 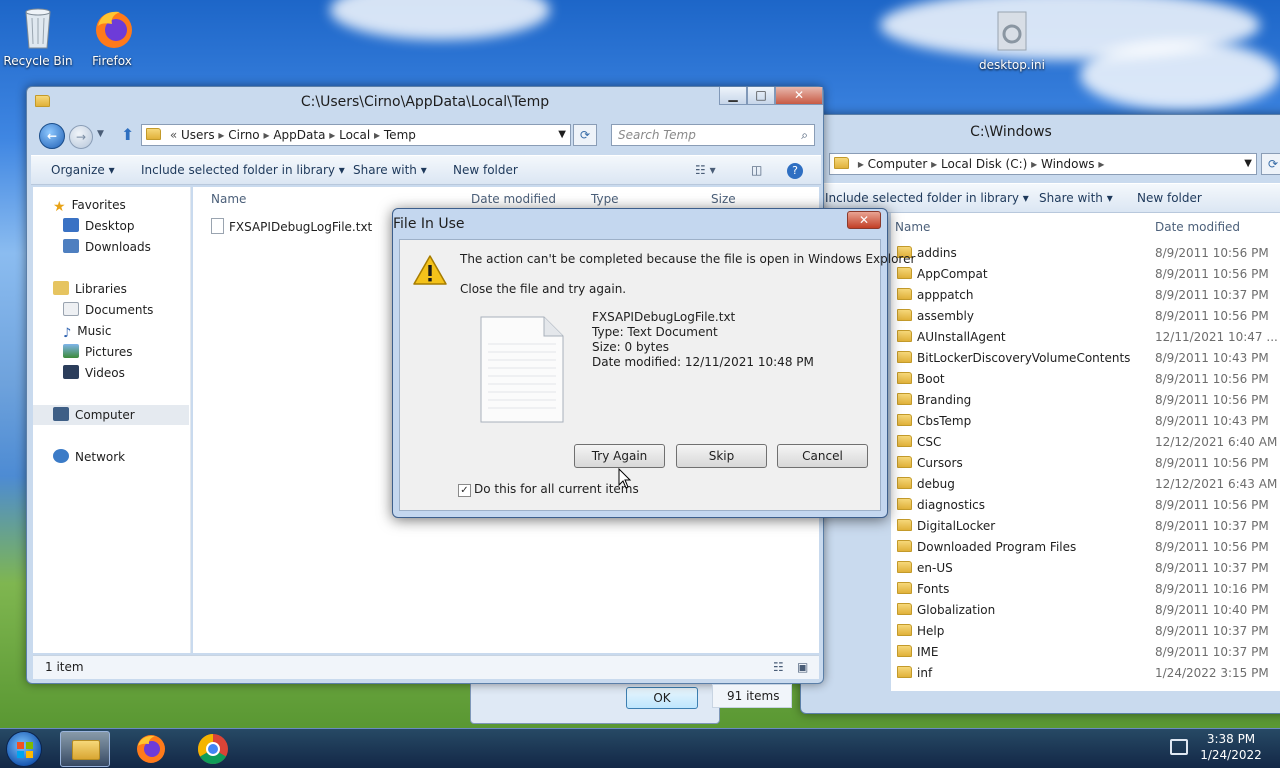 I want to click on table-row: Branding 8/9/2011 10:56 PM, so click(x=1088, y=400).